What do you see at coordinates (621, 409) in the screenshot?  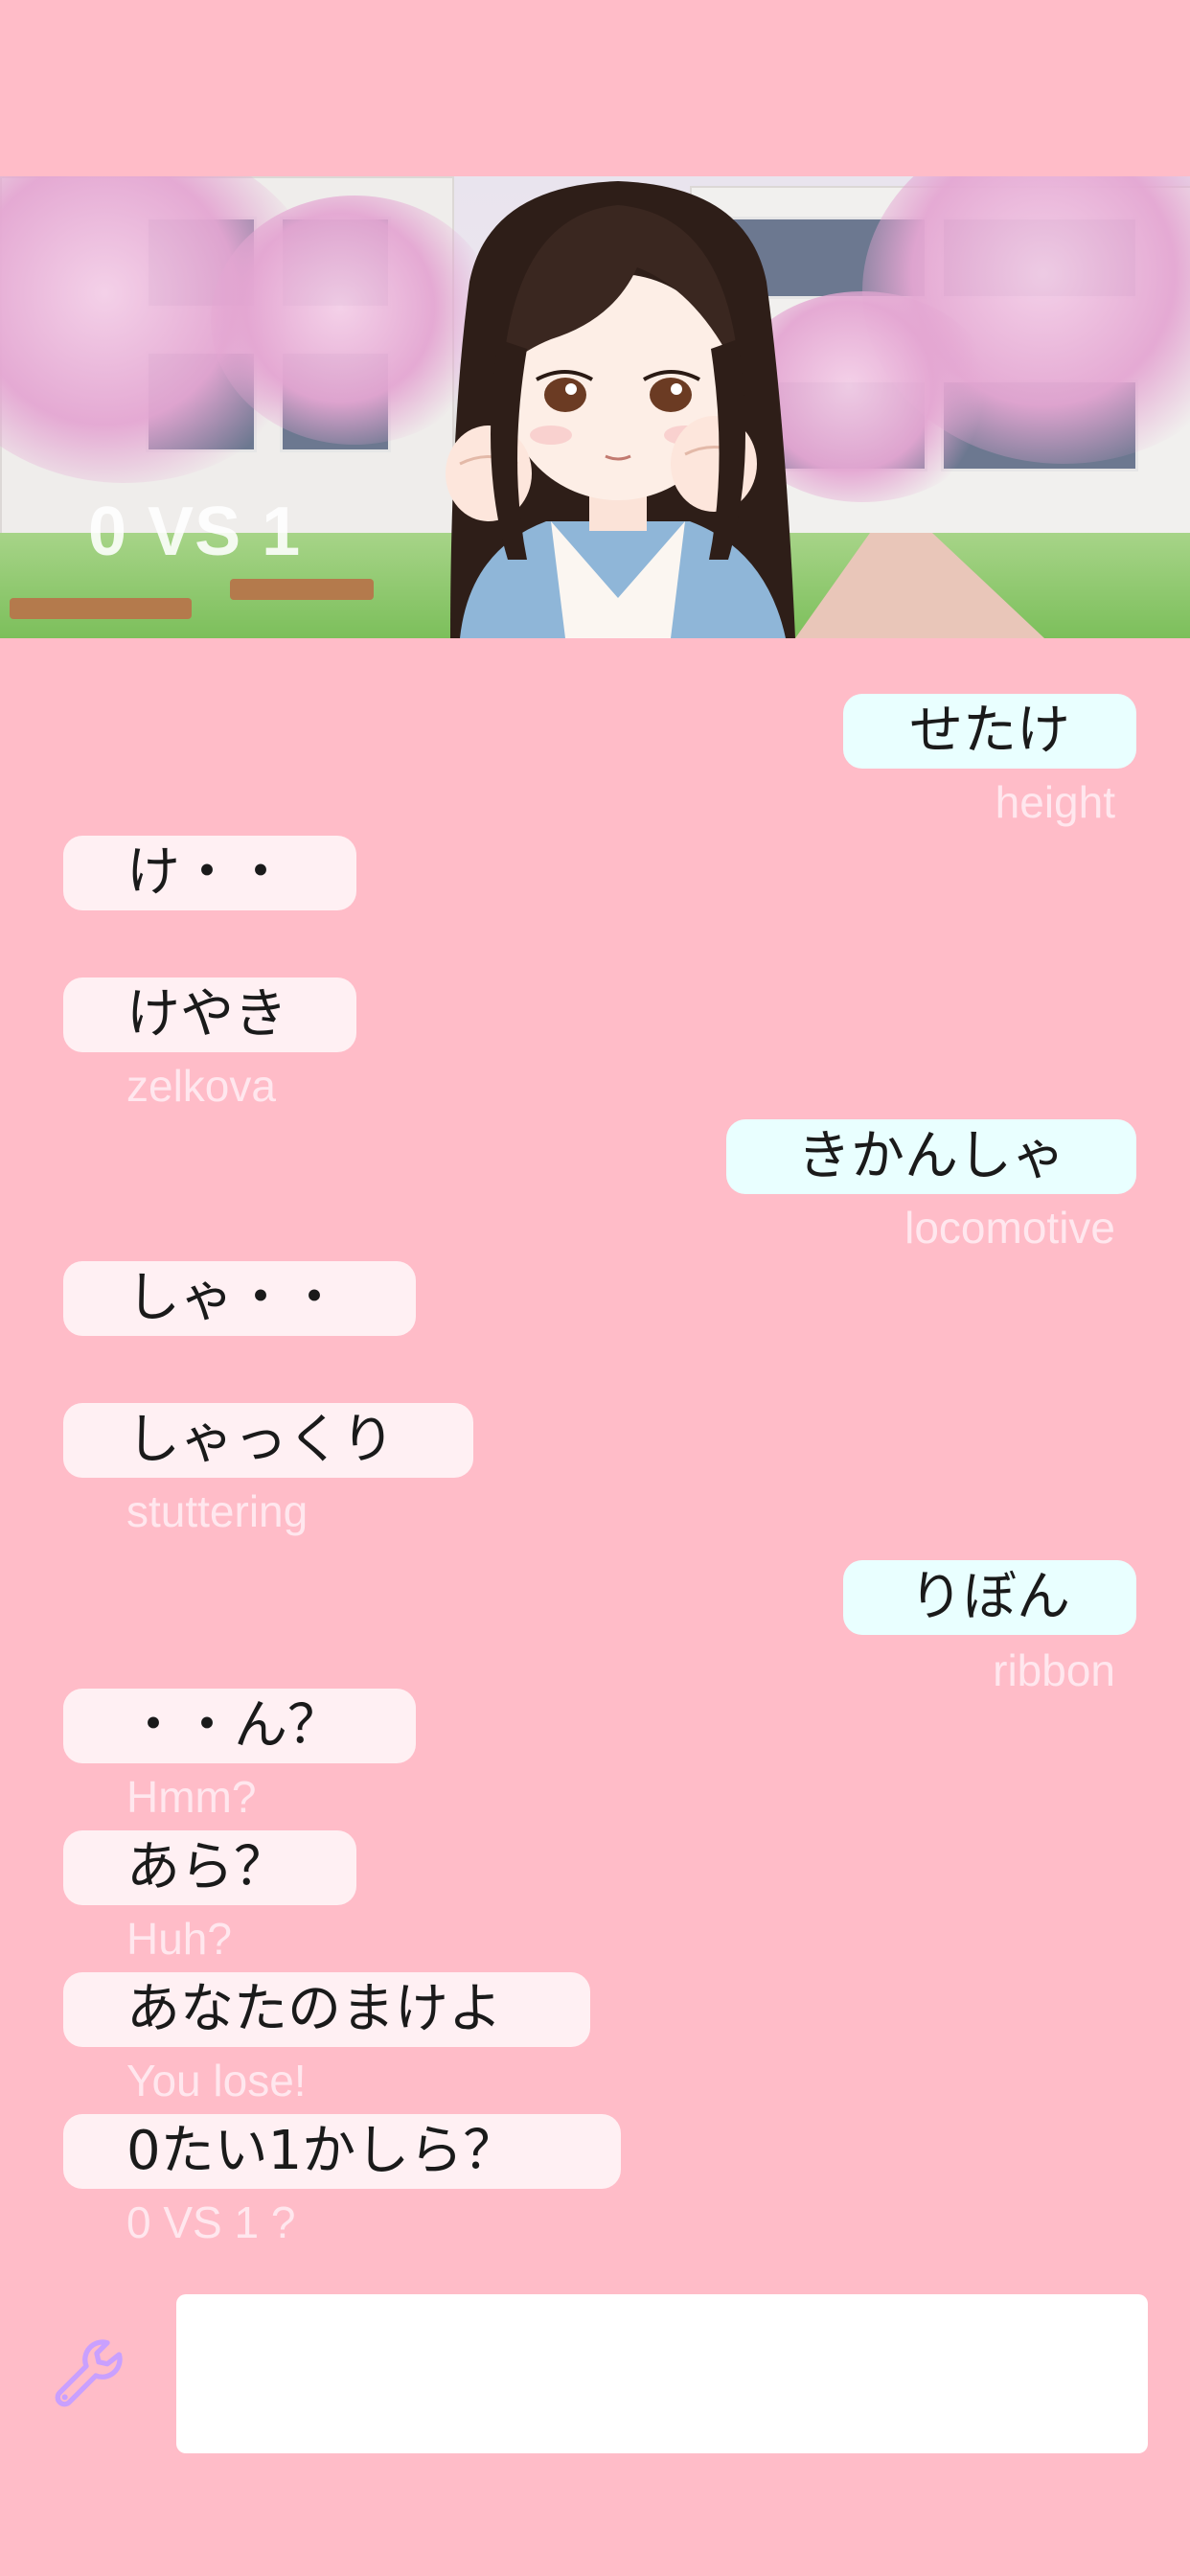 I see `character-illustration` at bounding box center [621, 409].